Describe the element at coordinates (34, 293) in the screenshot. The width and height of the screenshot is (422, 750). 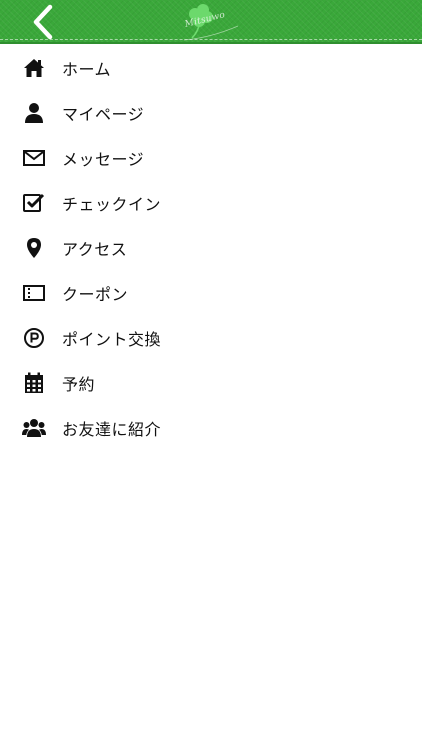
I see `ticket-icon` at that location.